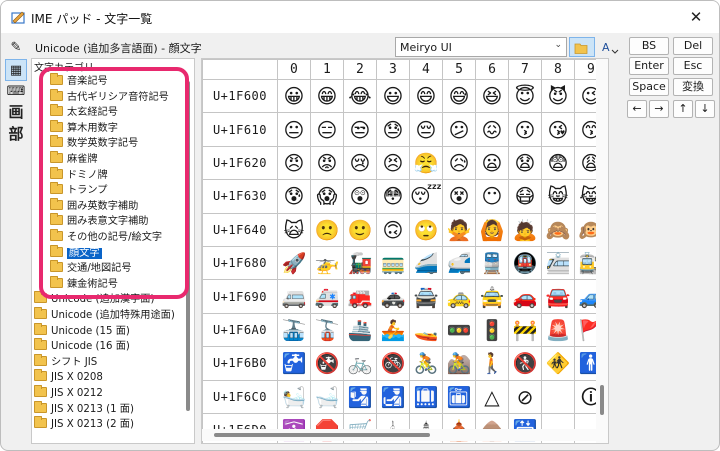  Describe the element at coordinates (94, 205) in the screenshot. I see `category-item: 囲み英数字補助` at that location.